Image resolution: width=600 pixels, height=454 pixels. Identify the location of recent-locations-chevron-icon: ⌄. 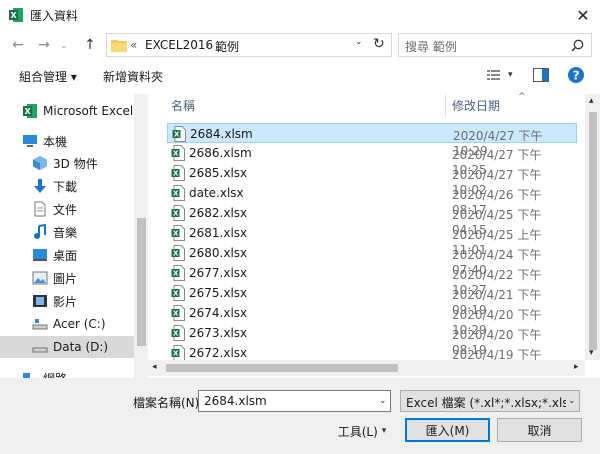
(64, 45).